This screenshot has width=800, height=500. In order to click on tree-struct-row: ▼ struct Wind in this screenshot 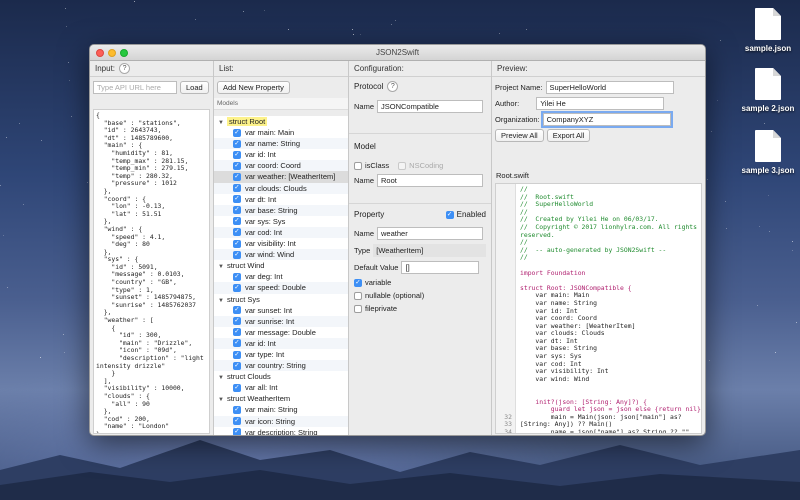, I will do `click(281, 265)`.